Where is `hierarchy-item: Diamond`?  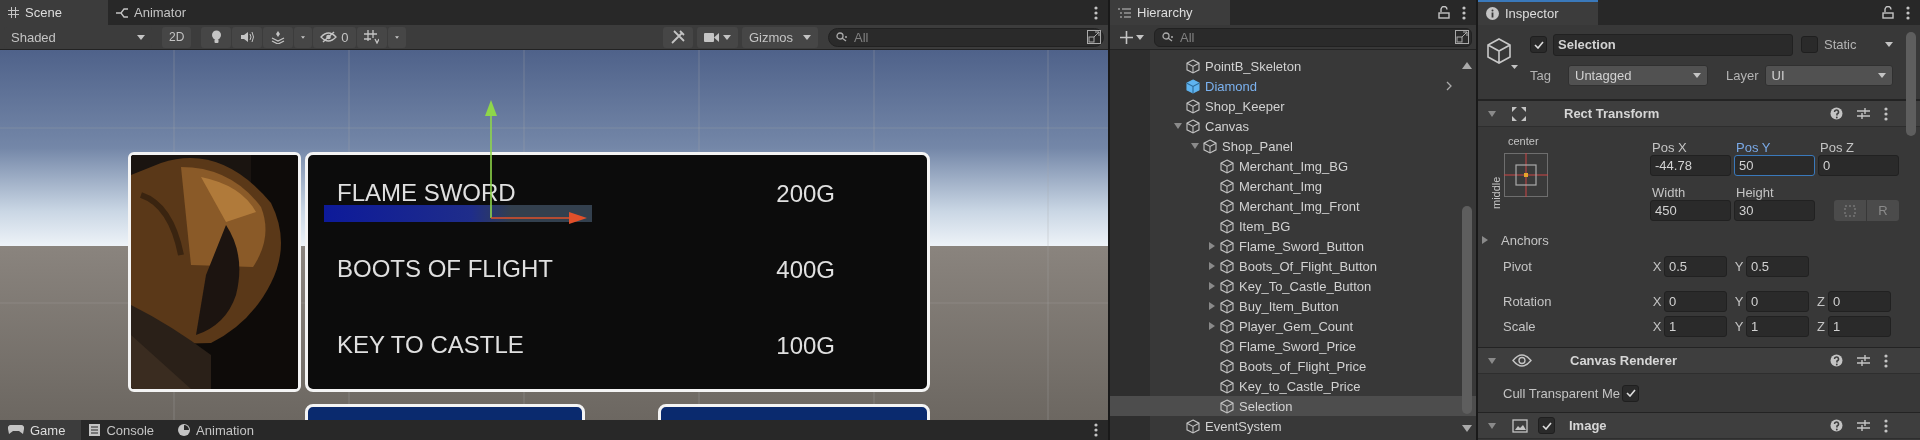
hierarchy-item: Diamond is located at coordinates (1293, 86).